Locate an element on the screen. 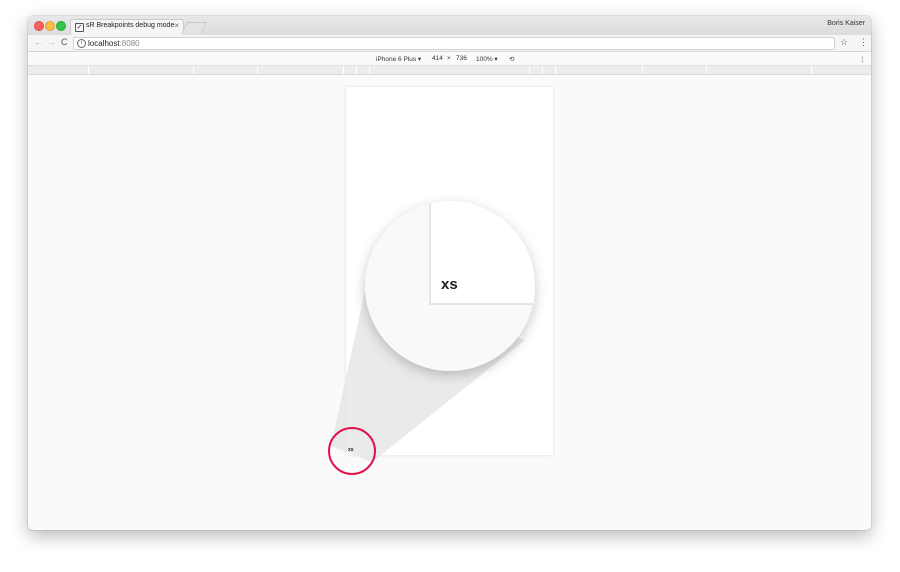  breakpoint-label: xs is located at coordinates (351, 450).